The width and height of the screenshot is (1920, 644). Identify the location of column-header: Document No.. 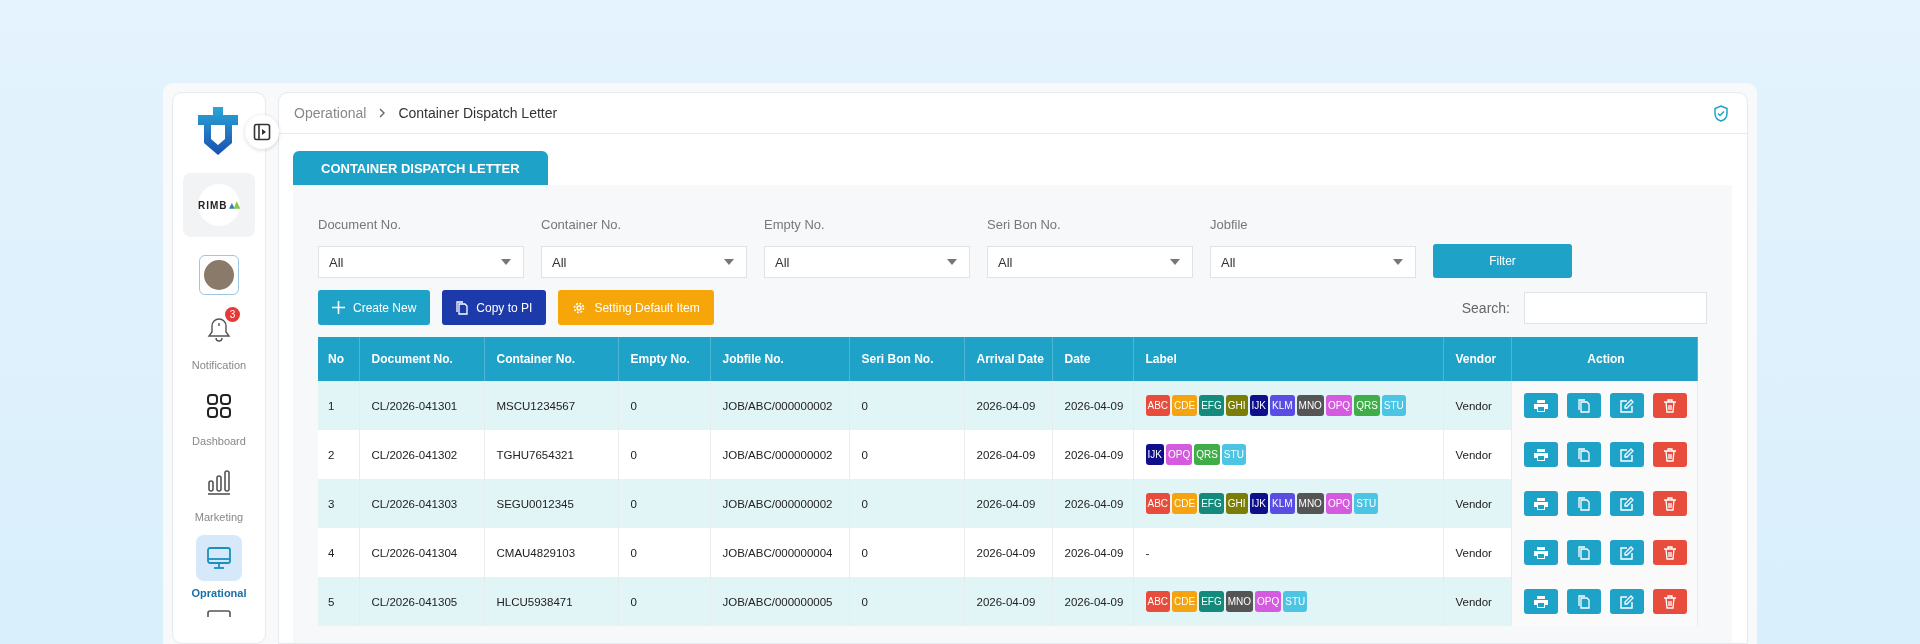
(421, 359).